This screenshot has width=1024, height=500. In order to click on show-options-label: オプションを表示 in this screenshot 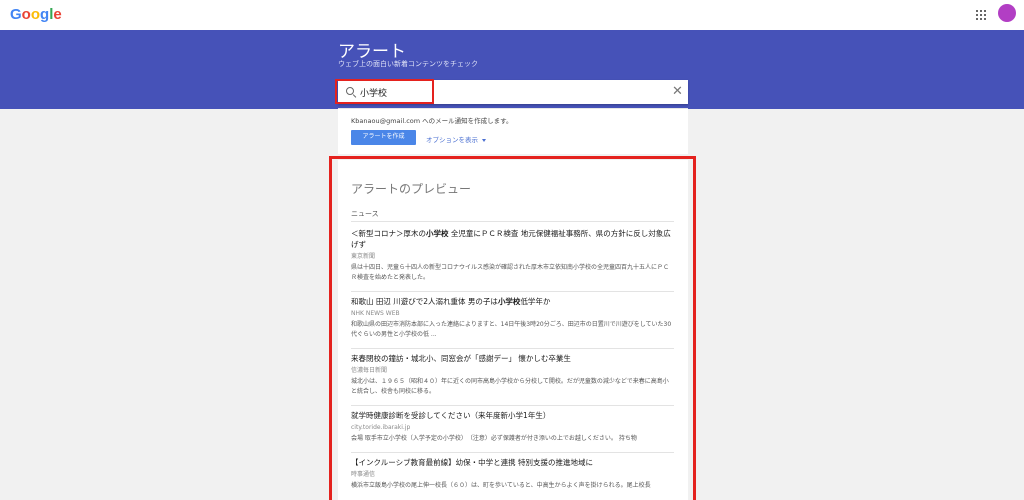, I will do `click(452, 140)`.